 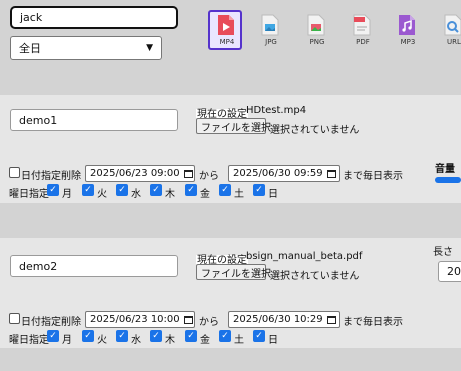 I want to click on media-type-label: MP3, so click(x=408, y=42).